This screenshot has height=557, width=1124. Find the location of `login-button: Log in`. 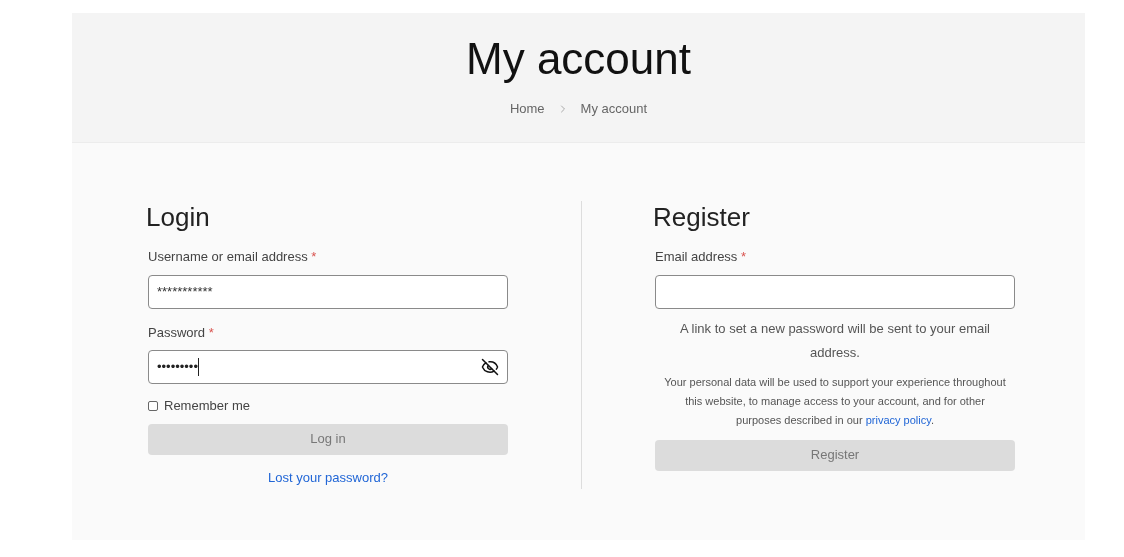

login-button: Log in is located at coordinates (328, 439).